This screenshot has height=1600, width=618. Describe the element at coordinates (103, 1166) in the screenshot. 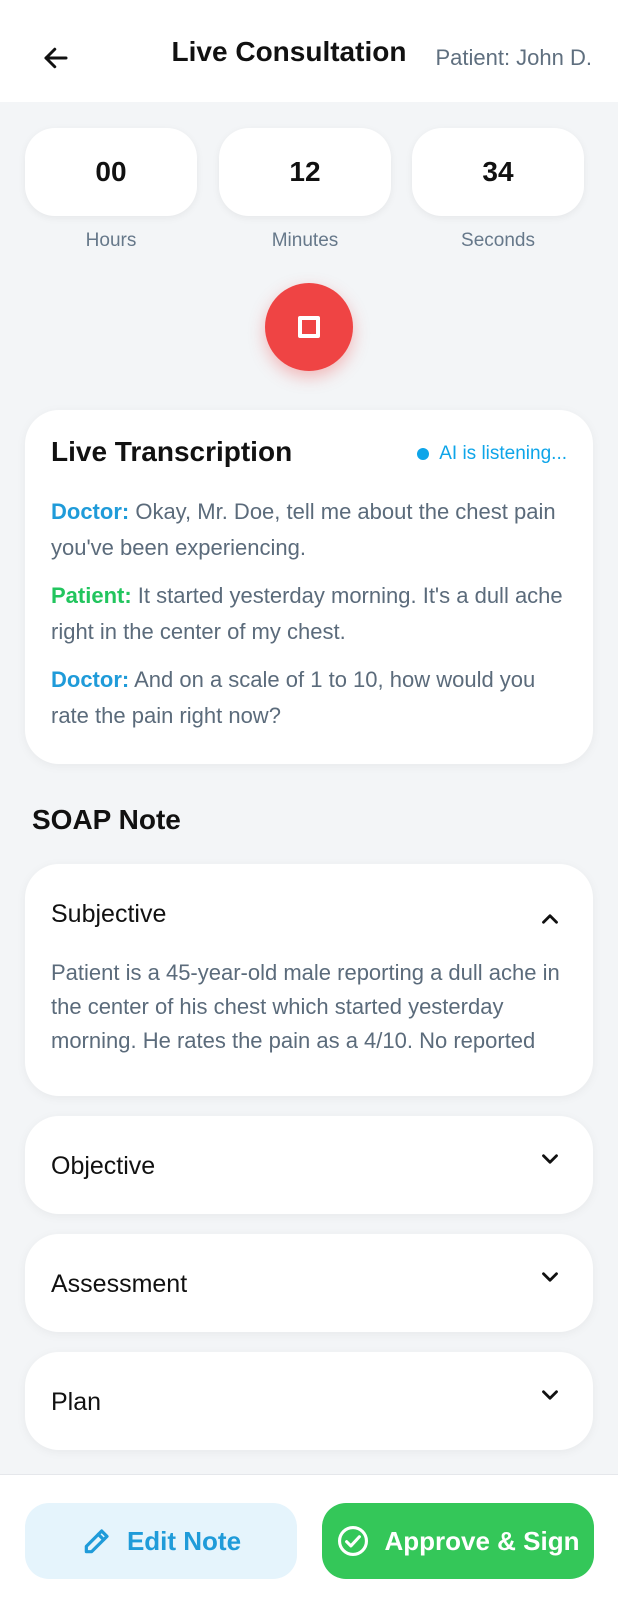

I see `section-title: Objective` at that location.